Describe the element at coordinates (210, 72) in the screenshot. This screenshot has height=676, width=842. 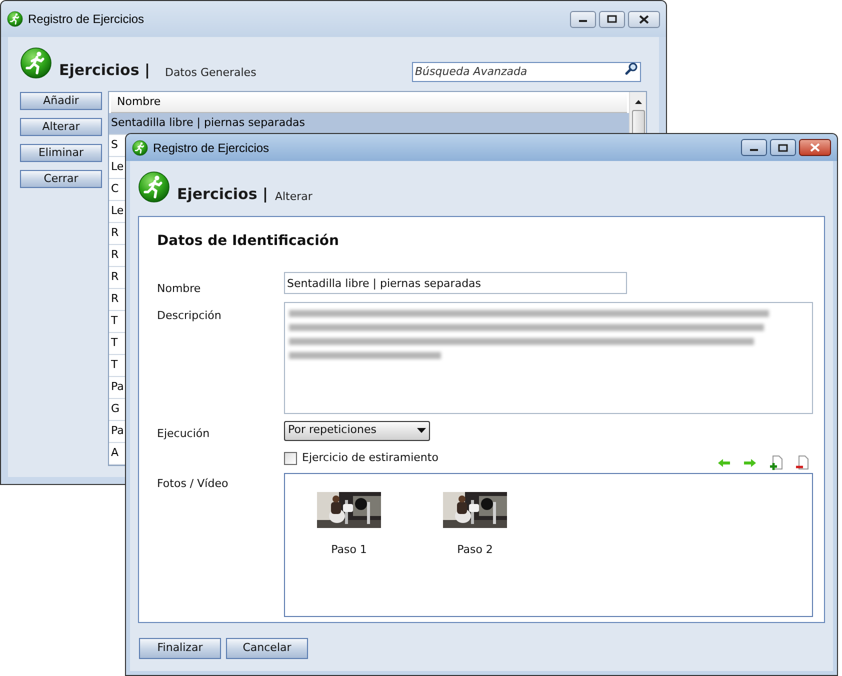
I see `section-label: Datos Generales` at that location.